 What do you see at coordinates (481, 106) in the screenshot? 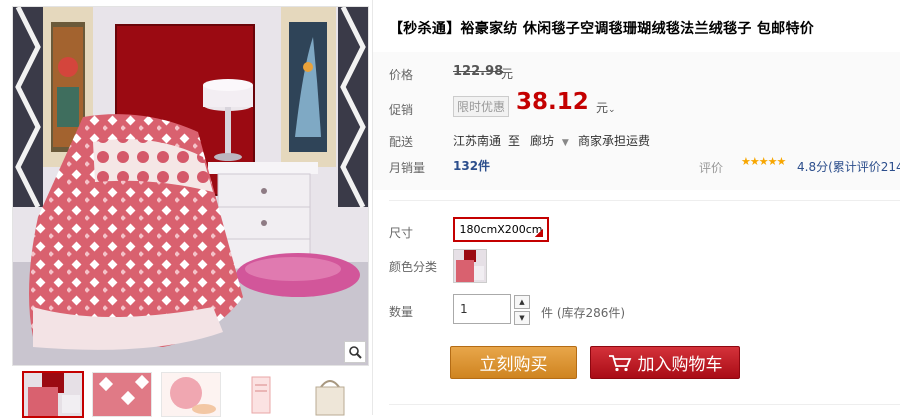
I see `promo-badge: 限时优惠` at bounding box center [481, 106].